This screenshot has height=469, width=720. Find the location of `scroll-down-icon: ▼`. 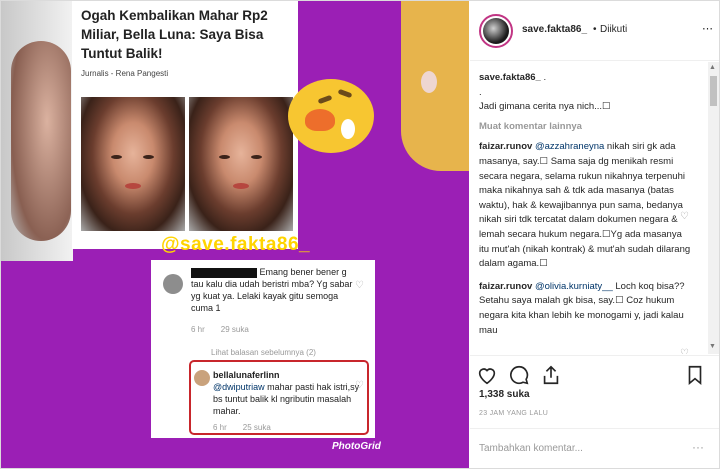

scroll-down-icon: ▼ is located at coordinates (712, 346).